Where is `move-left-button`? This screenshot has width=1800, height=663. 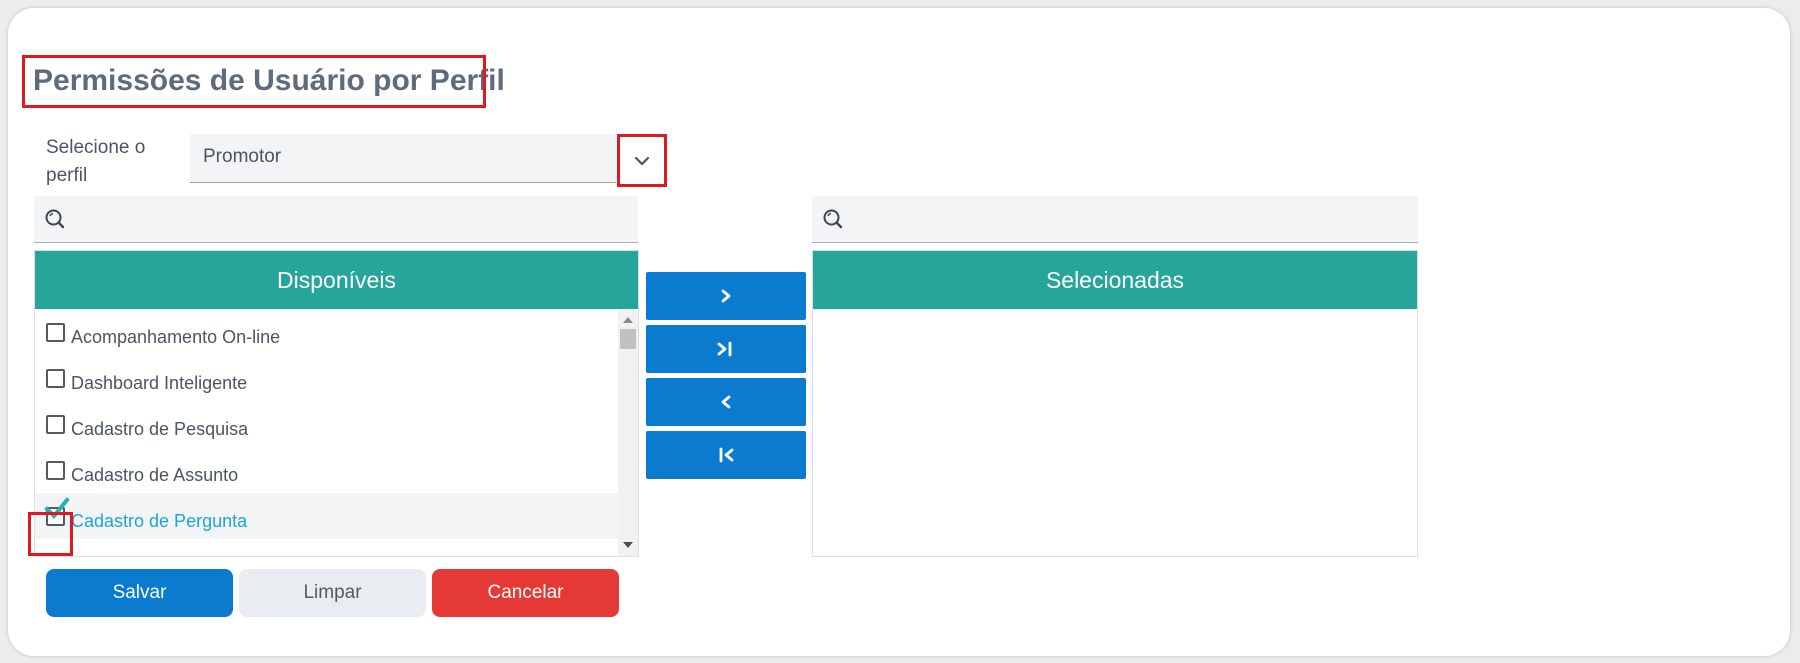
move-left-button is located at coordinates (726, 402).